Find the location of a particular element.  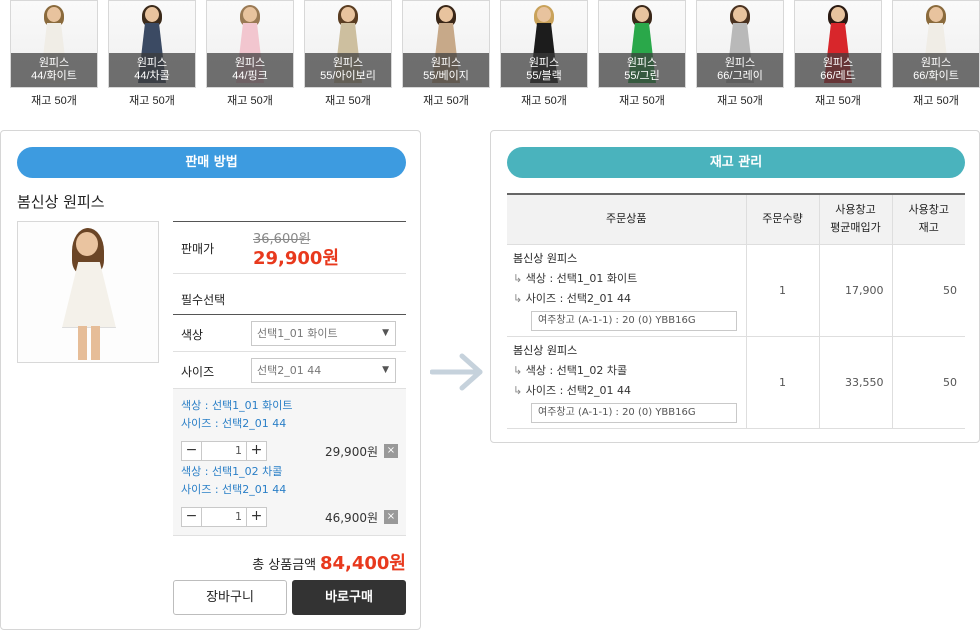

sales-method-header: 판매 방법 is located at coordinates (211, 162).